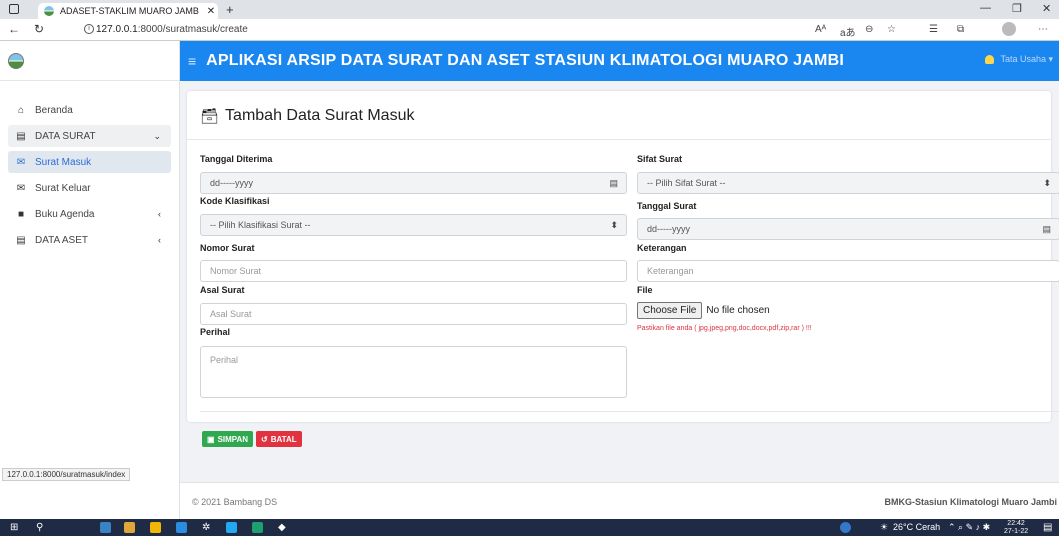  Describe the element at coordinates (89, 214) in the screenshot. I see `sidebar-item-buku-agenda: ■ Buku Agenda ‹` at that location.